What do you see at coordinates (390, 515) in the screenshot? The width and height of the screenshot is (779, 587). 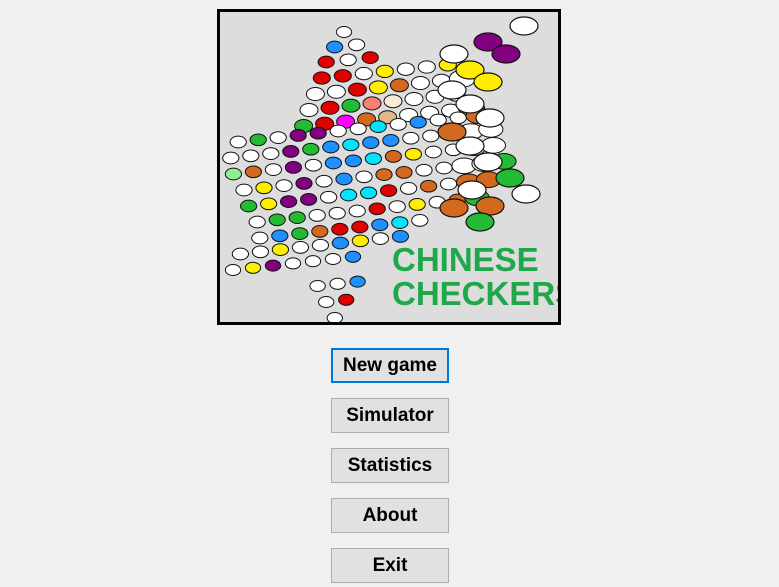 I see `about-button: About` at bounding box center [390, 515].